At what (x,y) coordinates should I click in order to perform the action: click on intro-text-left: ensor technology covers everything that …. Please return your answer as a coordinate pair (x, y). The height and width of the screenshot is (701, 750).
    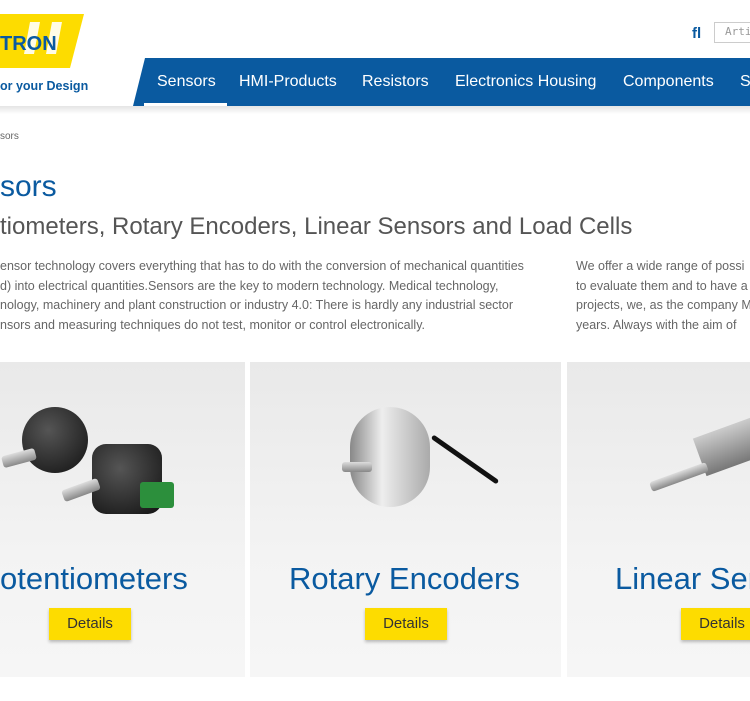
    Looking at the image, I should click on (262, 296).